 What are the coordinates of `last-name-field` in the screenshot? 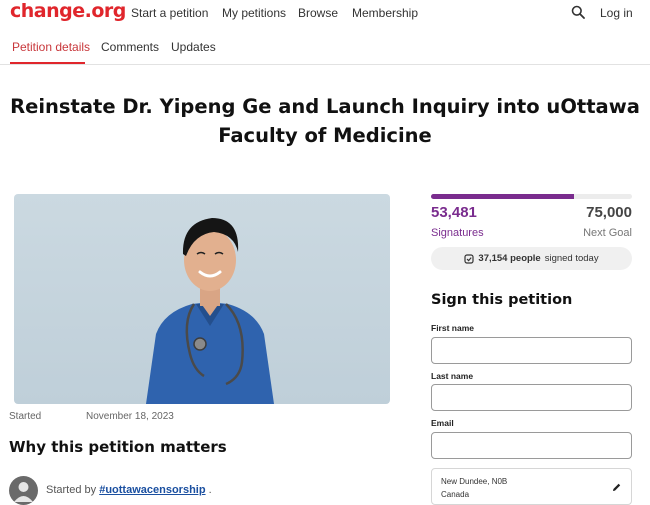 It's located at (531, 397).